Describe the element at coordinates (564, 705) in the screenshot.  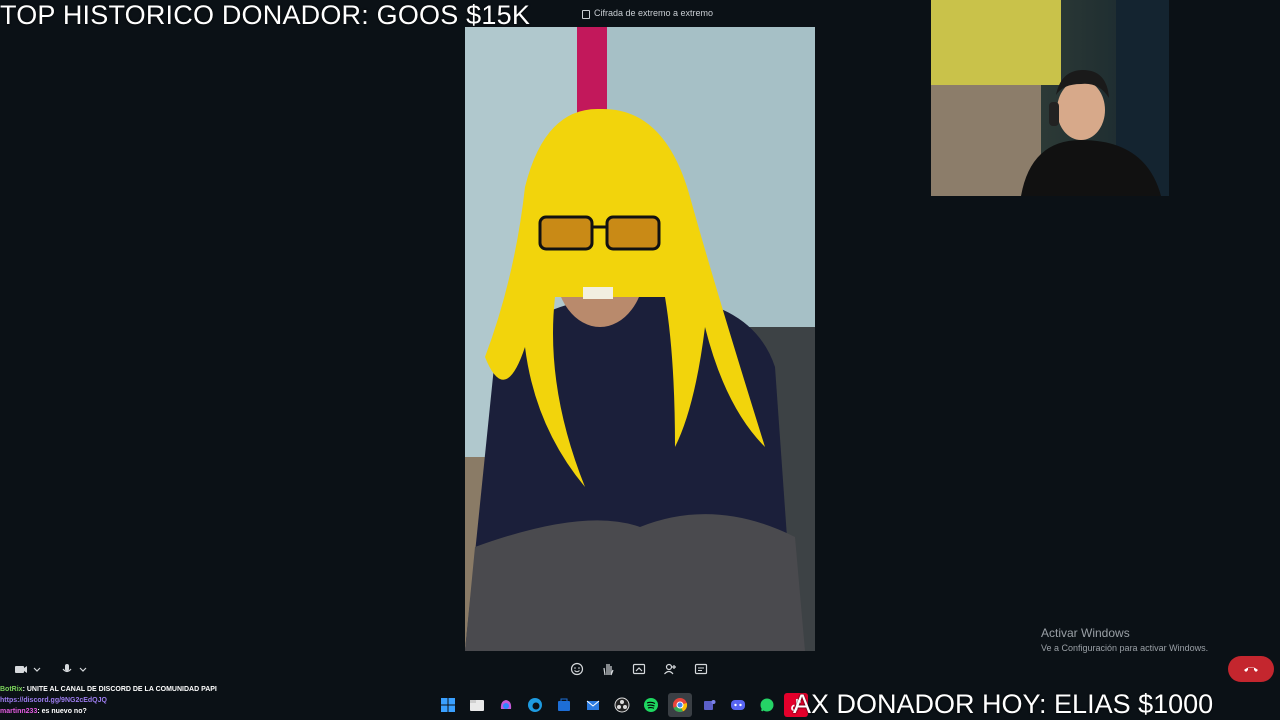
I see `store-icon` at that location.